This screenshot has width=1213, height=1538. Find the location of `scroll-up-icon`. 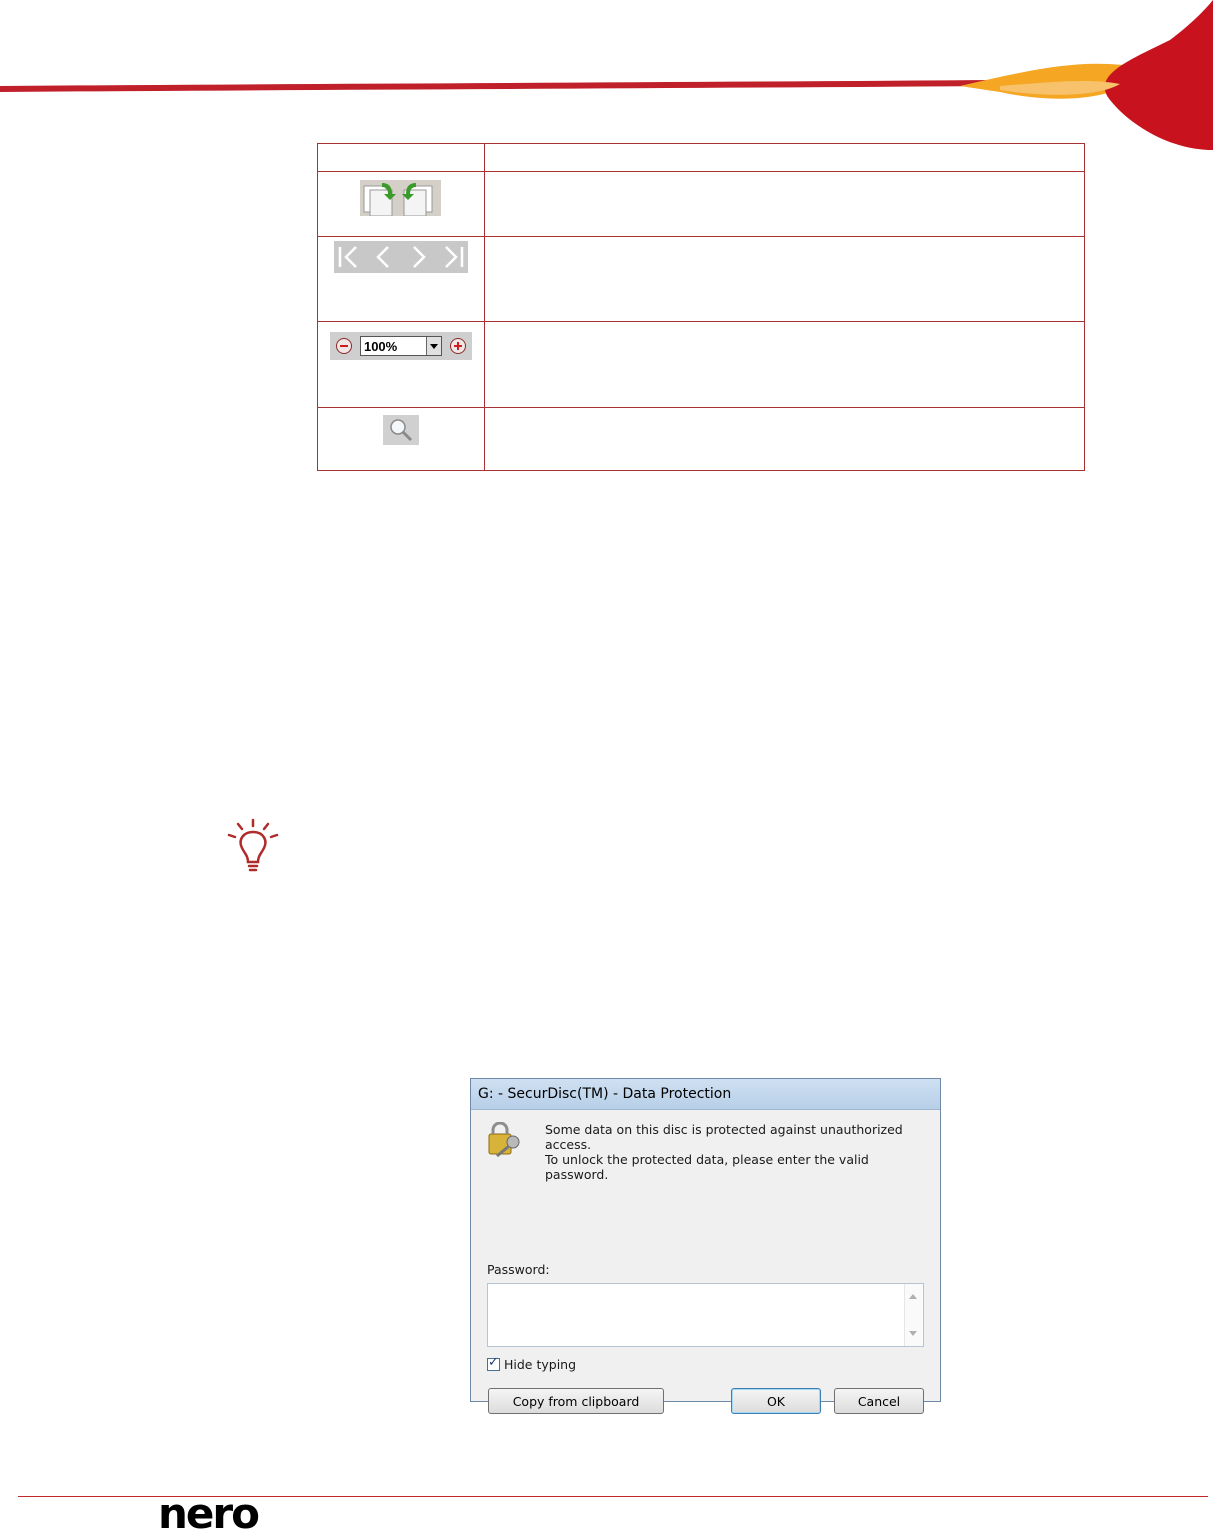

scroll-up-icon is located at coordinates (913, 1296).